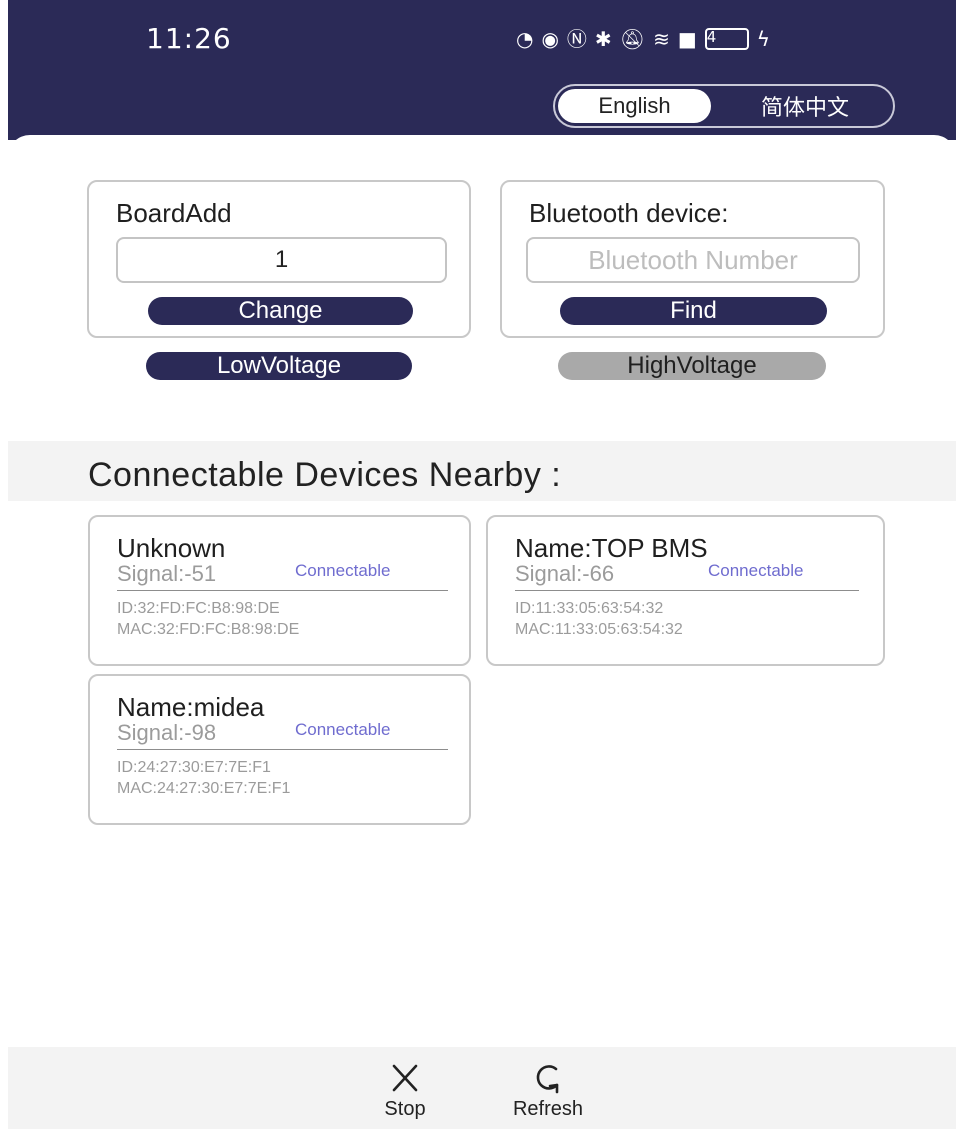  What do you see at coordinates (405, 1109) in the screenshot?
I see `stop-label: Stop` at bounding box center [405, 1109].